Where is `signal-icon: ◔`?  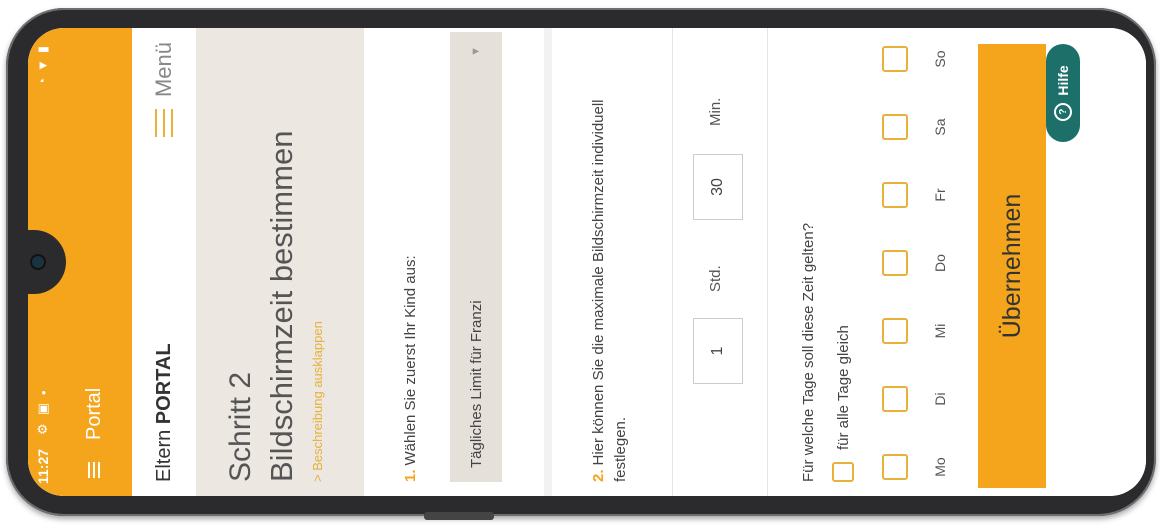
signal-icon: ◔ is located at coordinates (42, 79).